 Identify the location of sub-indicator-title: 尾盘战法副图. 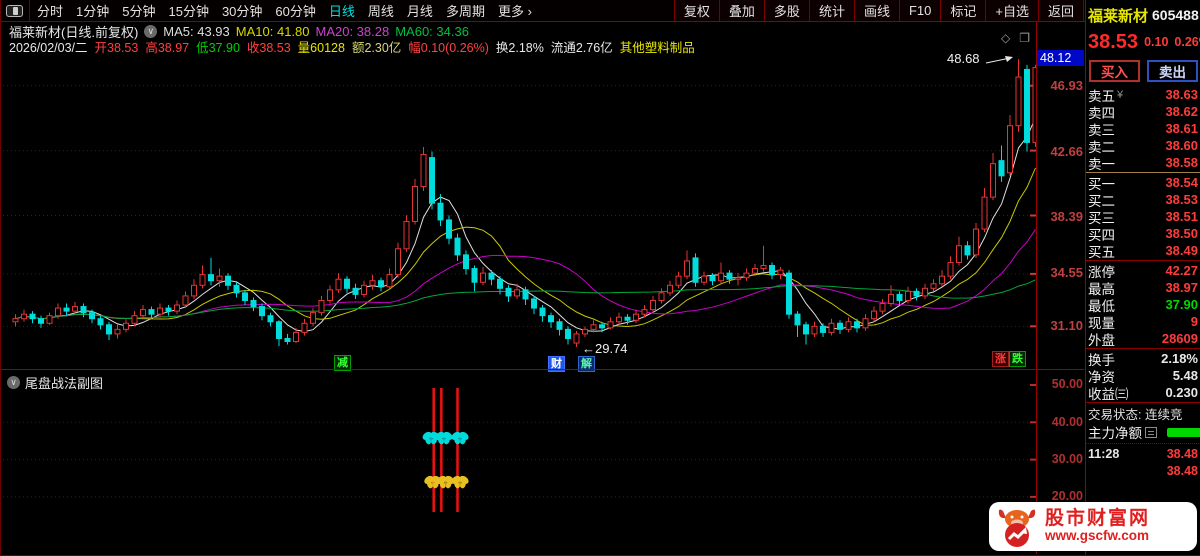
(64, 383).